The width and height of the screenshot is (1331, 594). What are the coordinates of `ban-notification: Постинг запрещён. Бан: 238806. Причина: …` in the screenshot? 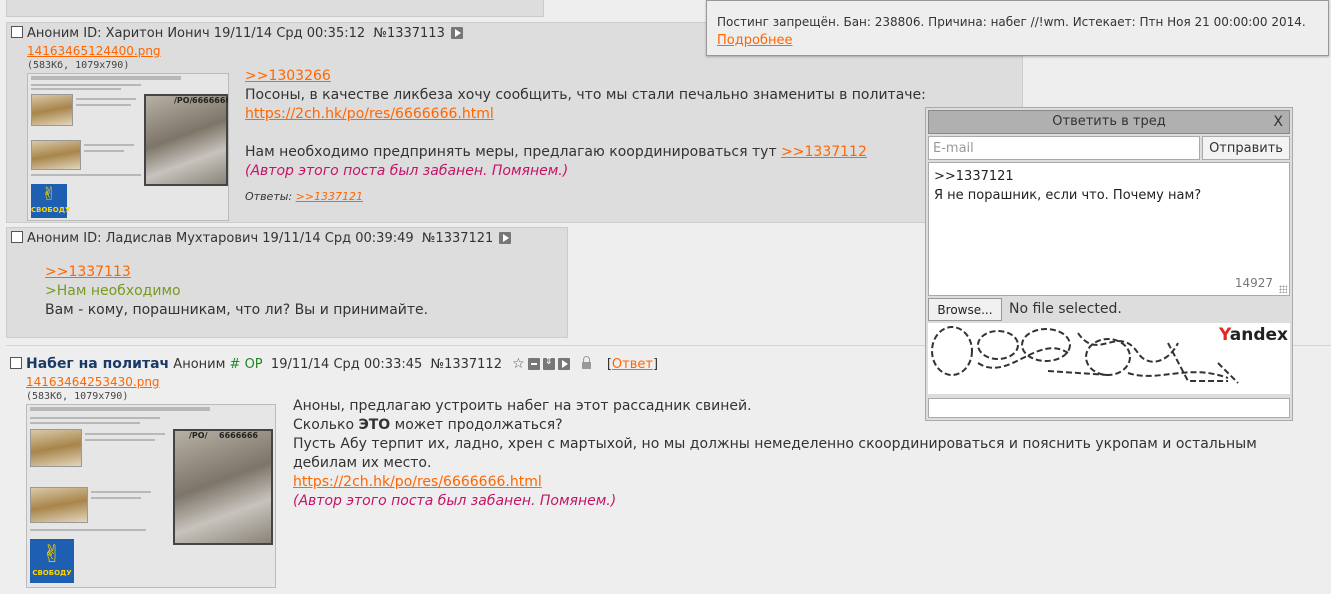 It's located at (1017, 28).